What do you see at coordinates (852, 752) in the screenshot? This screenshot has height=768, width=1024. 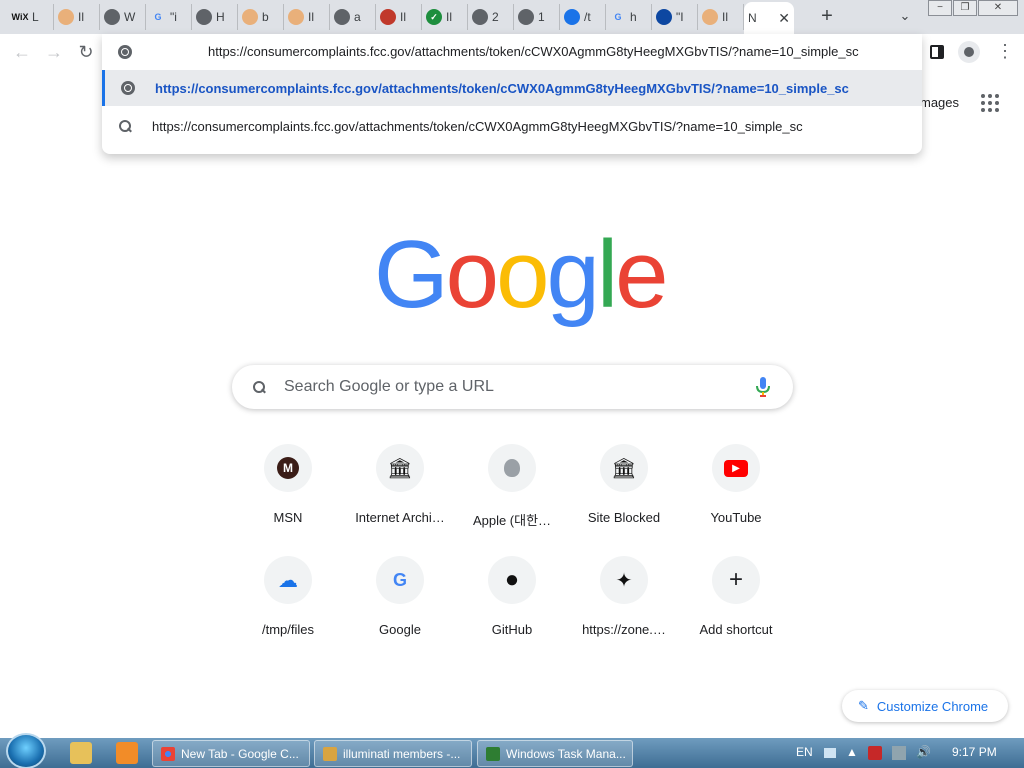 I see `show-hidden-icons: ▲` at bounding box center [852, 752].